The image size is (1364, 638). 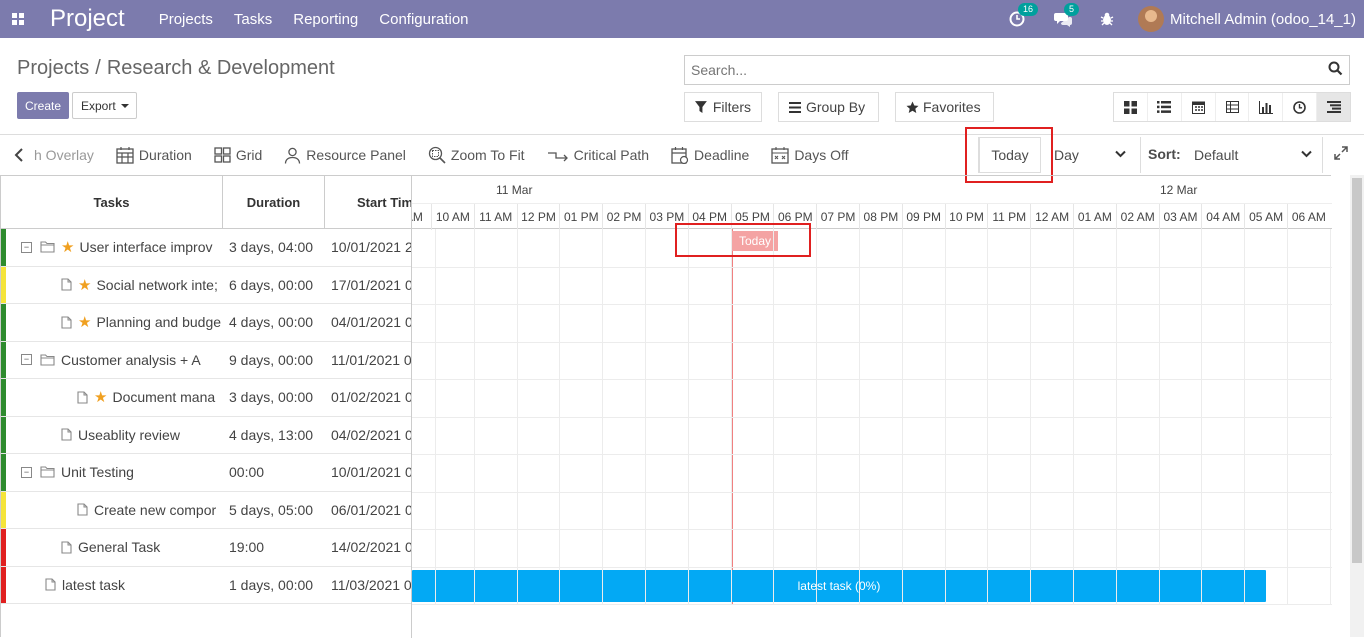 I want to click on user-avatar, so click(x=1151, y=19).